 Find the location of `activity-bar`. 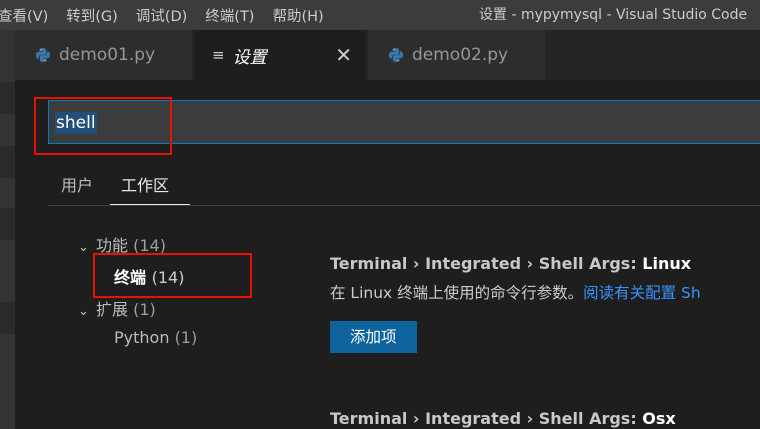

activity-bar is located at coordinates (7, 229).